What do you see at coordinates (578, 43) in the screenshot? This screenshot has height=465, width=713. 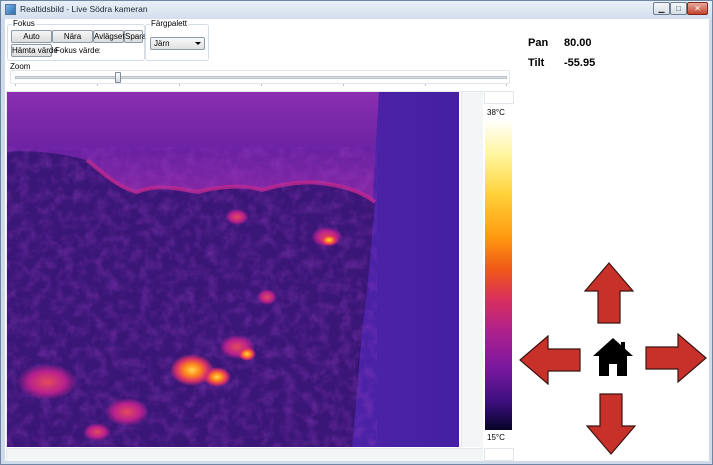 I see `pan-value: 80.00` at bounding box center [578, 43].